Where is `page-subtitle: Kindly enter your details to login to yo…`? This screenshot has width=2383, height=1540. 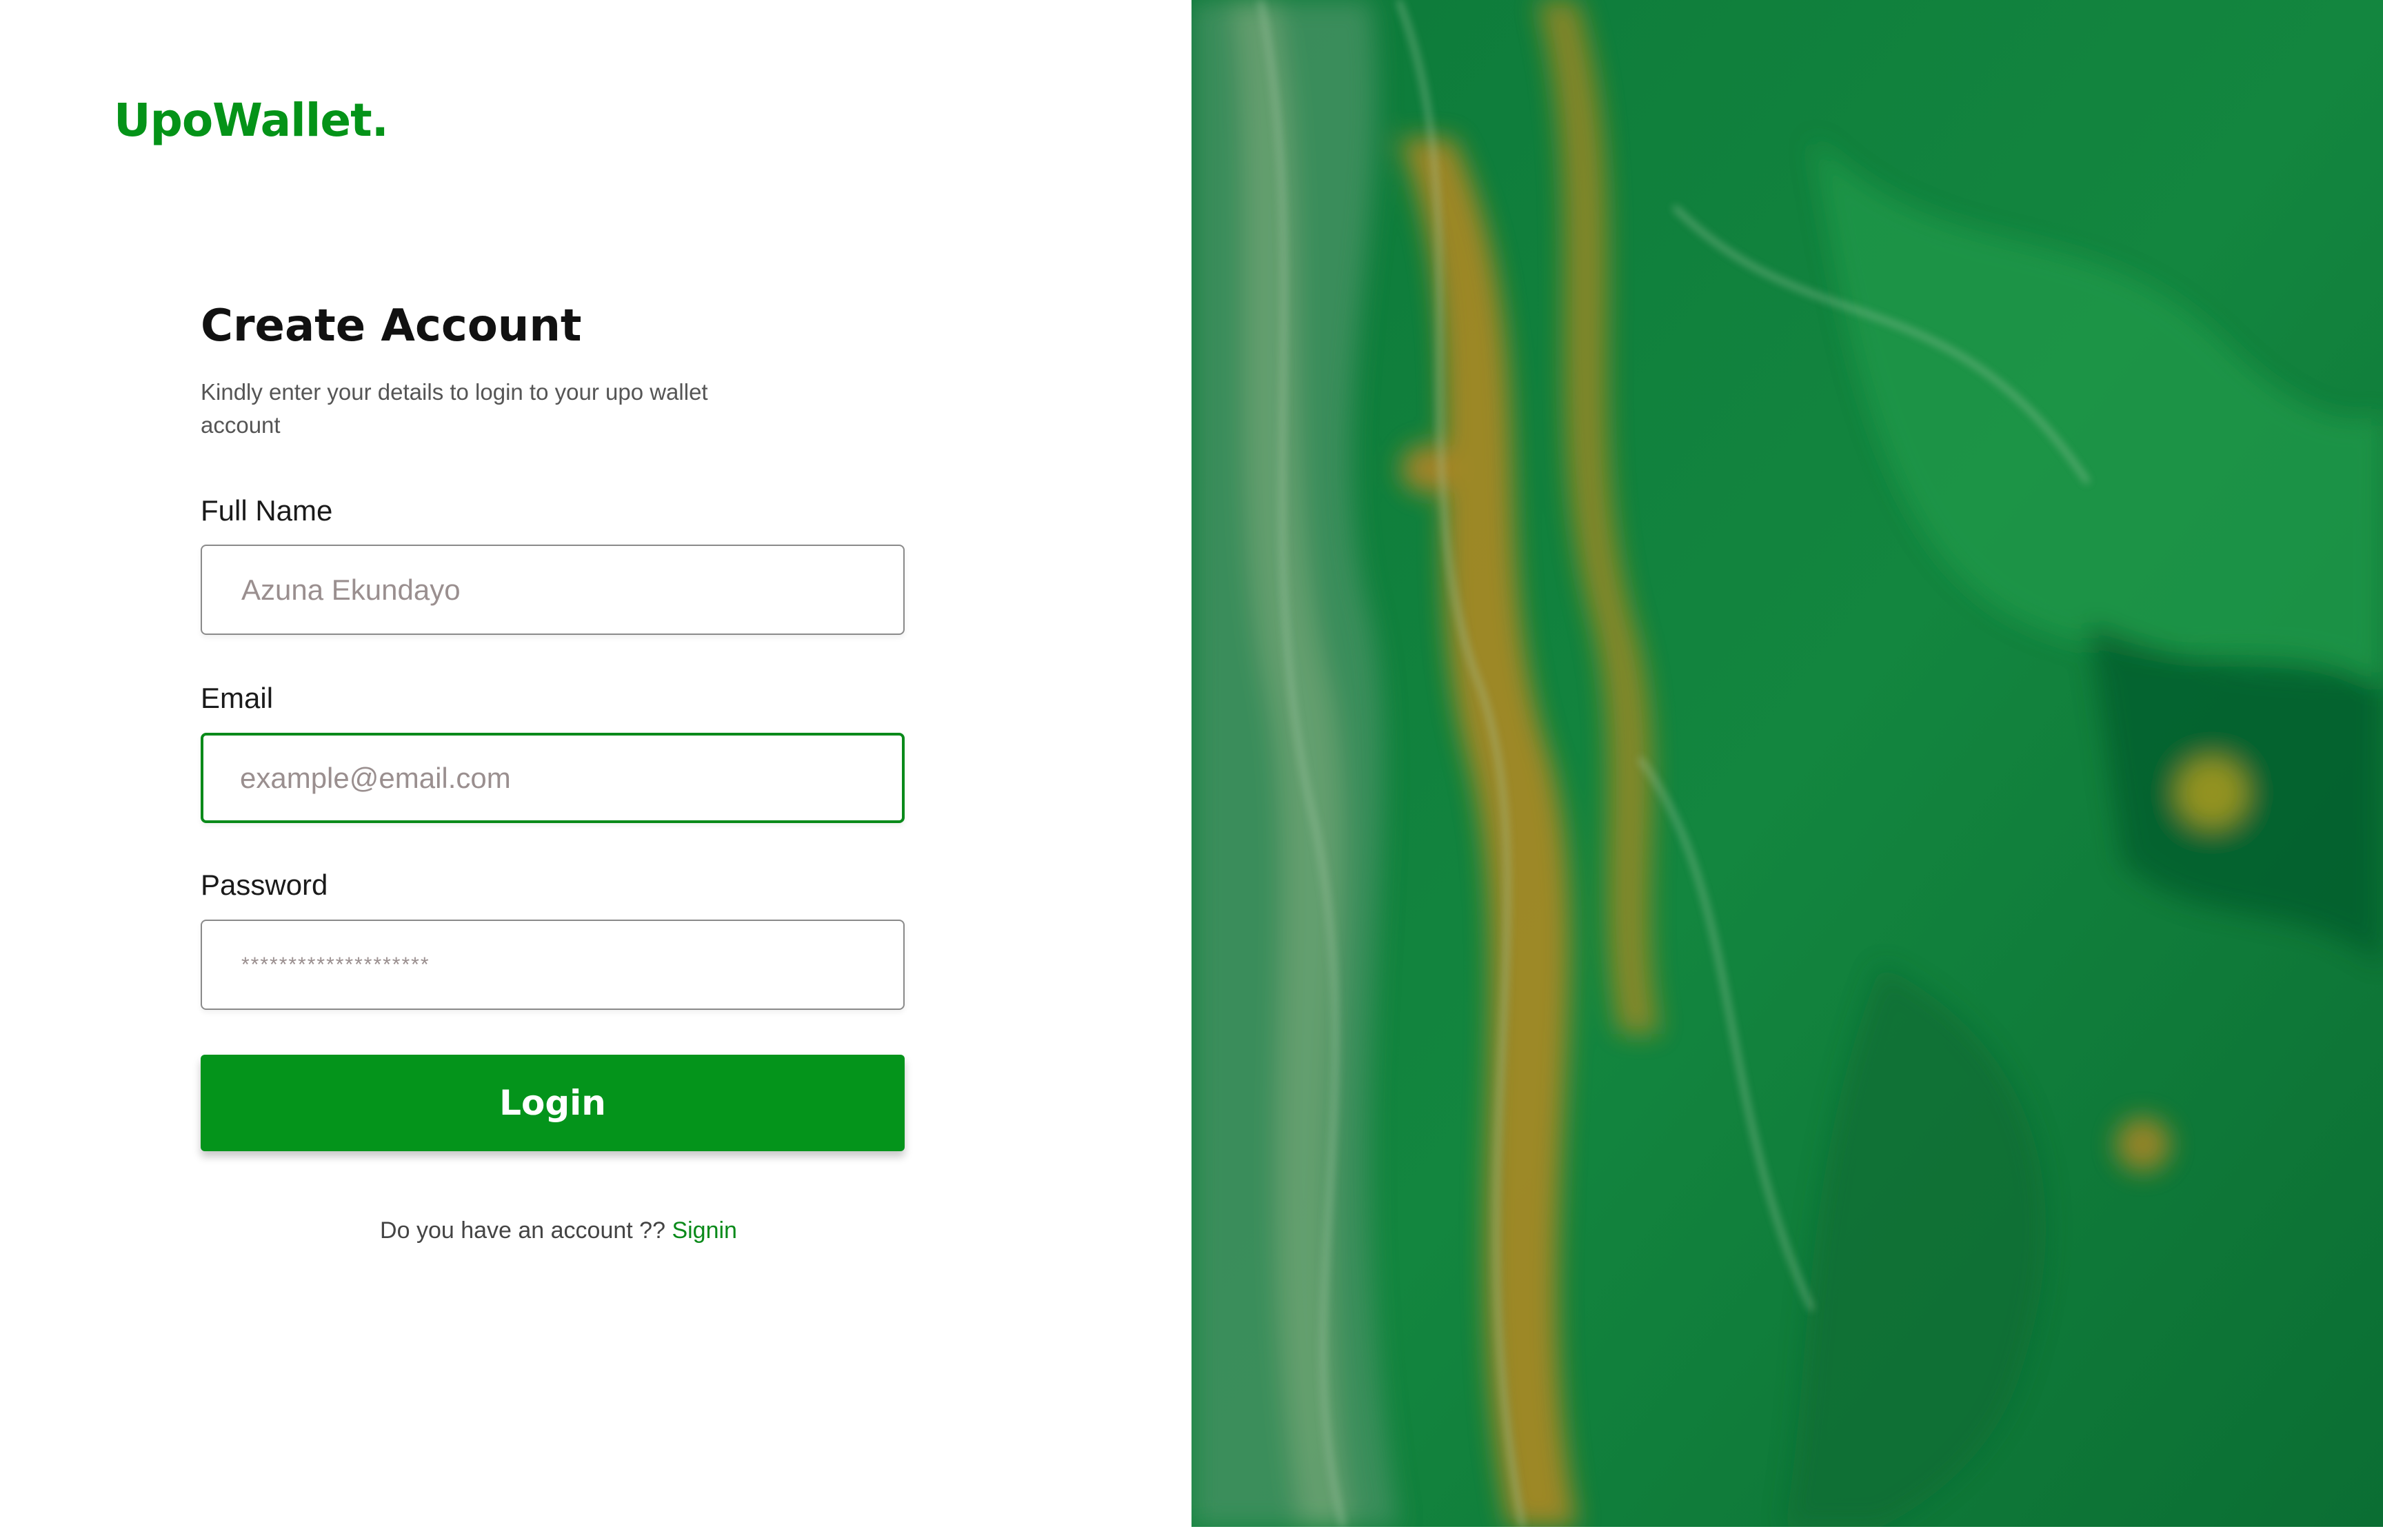
page-subtitle: Kindly enter your details to login to yo… is located at coordinates (454, 409).